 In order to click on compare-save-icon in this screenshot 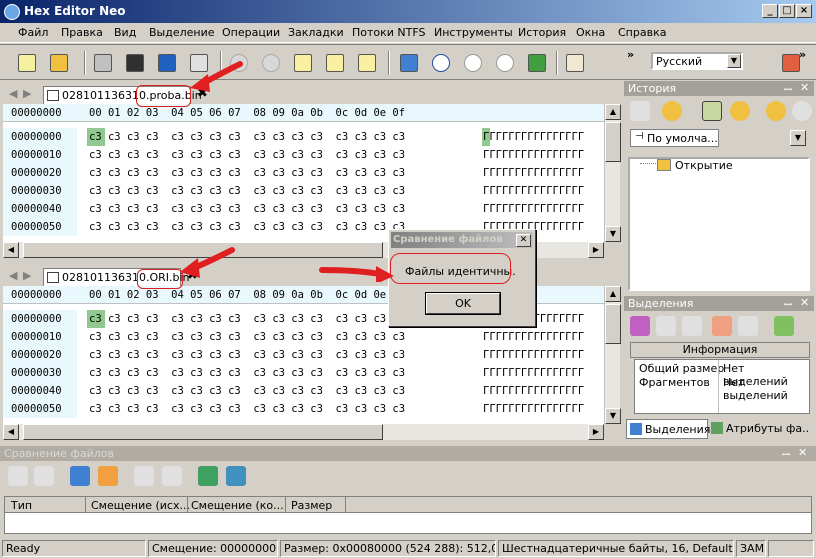, I will do `click(44, 476)`.